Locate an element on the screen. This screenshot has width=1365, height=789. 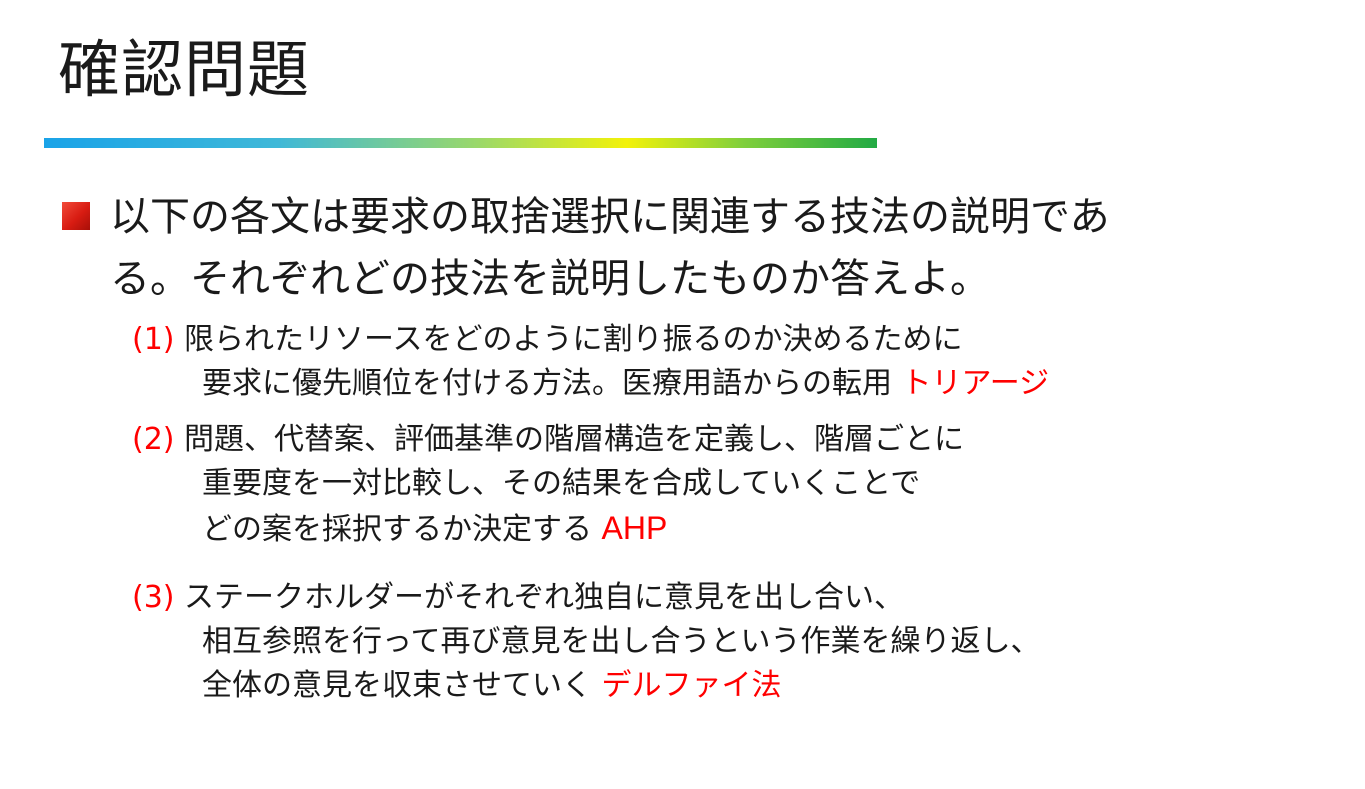
bullet-square-icon is located at coordinates (76, 216).